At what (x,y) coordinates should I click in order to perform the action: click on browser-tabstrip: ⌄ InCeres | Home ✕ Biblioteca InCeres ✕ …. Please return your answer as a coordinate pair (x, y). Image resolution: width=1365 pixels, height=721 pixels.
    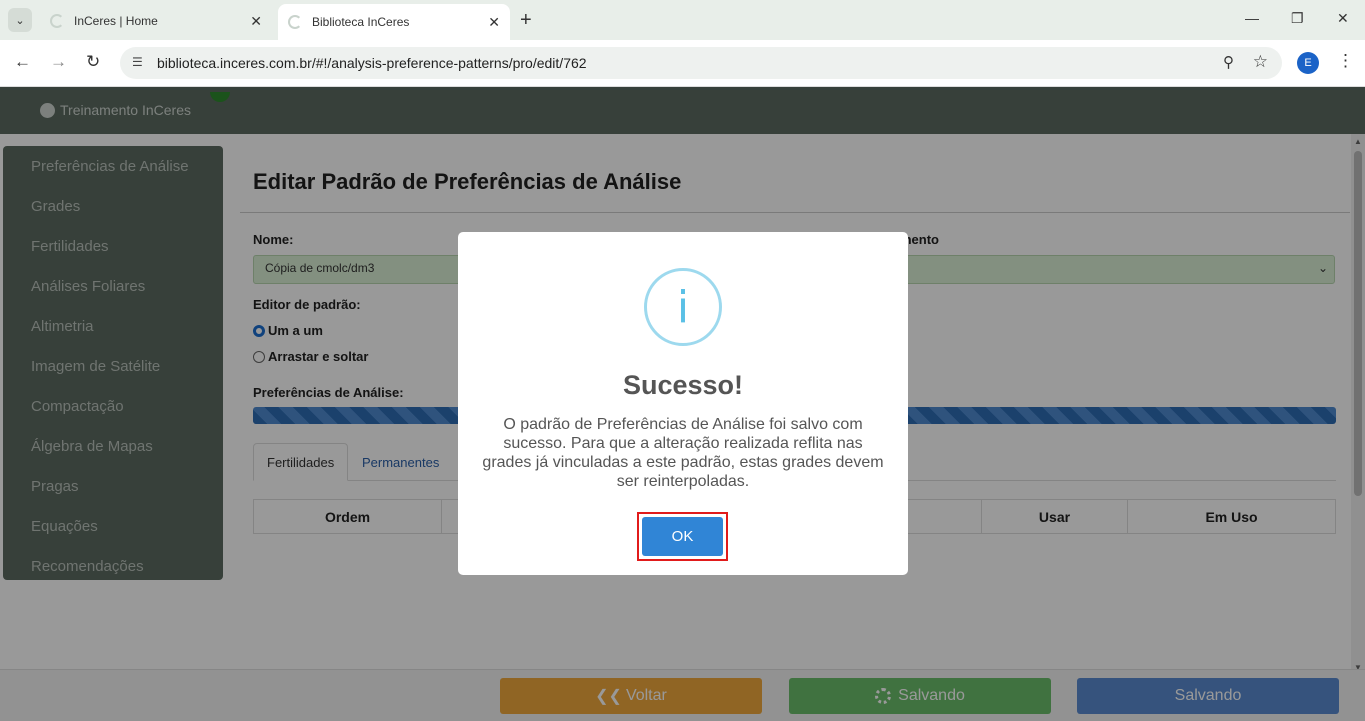
    Looking at the image, I should click on (682, 20).